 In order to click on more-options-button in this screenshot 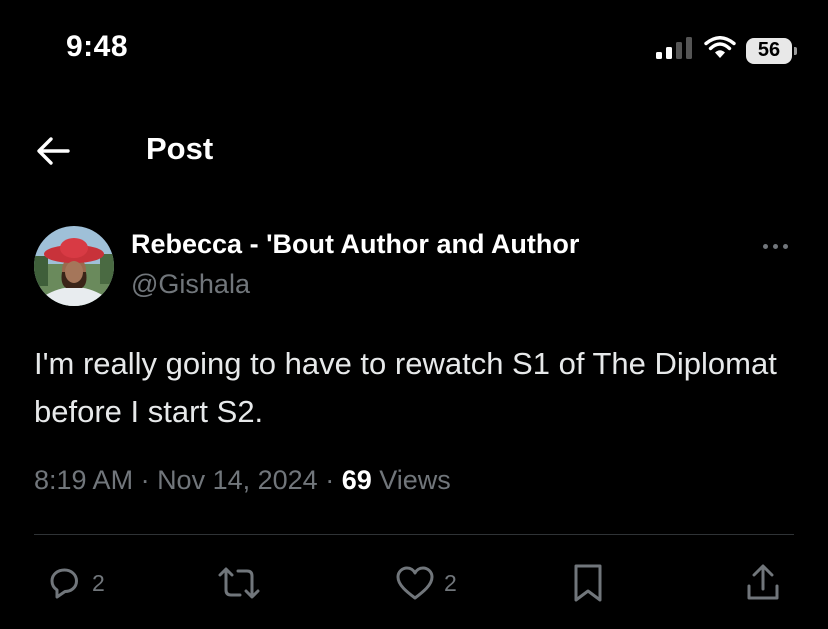, I will do `click(775, 246)`.